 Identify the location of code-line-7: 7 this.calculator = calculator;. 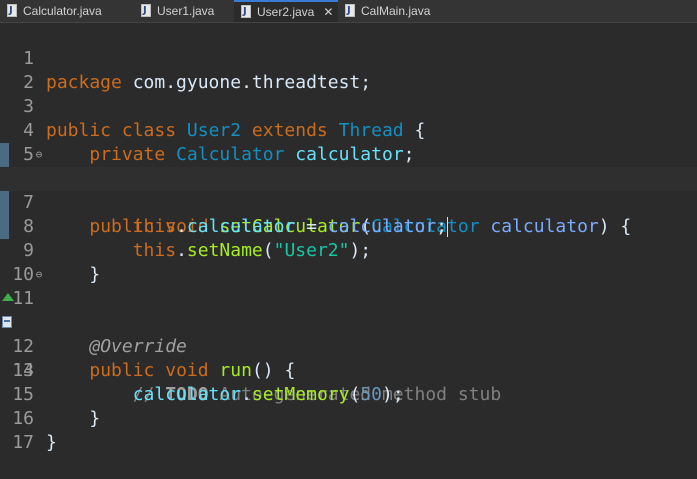
(348, 202).